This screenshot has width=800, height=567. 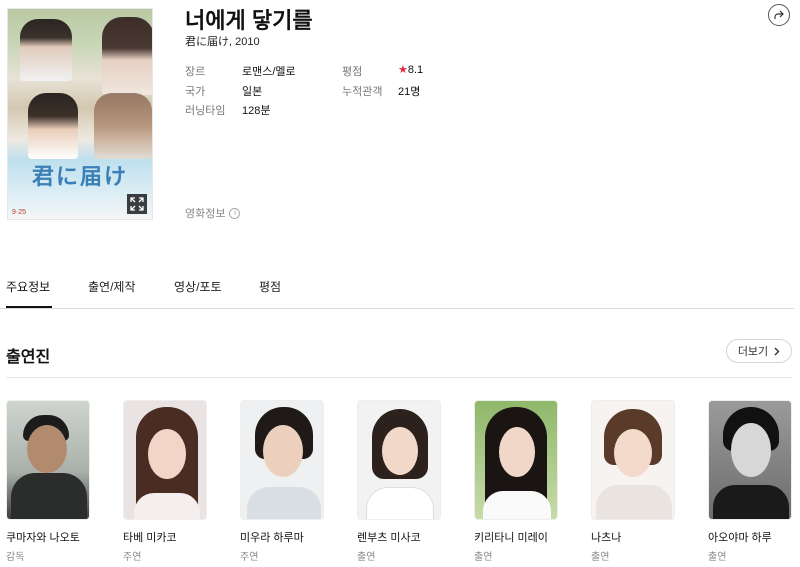 I want to click on cast-card: 쿠마자와 나오토 감독, so click(x=48, y=481).